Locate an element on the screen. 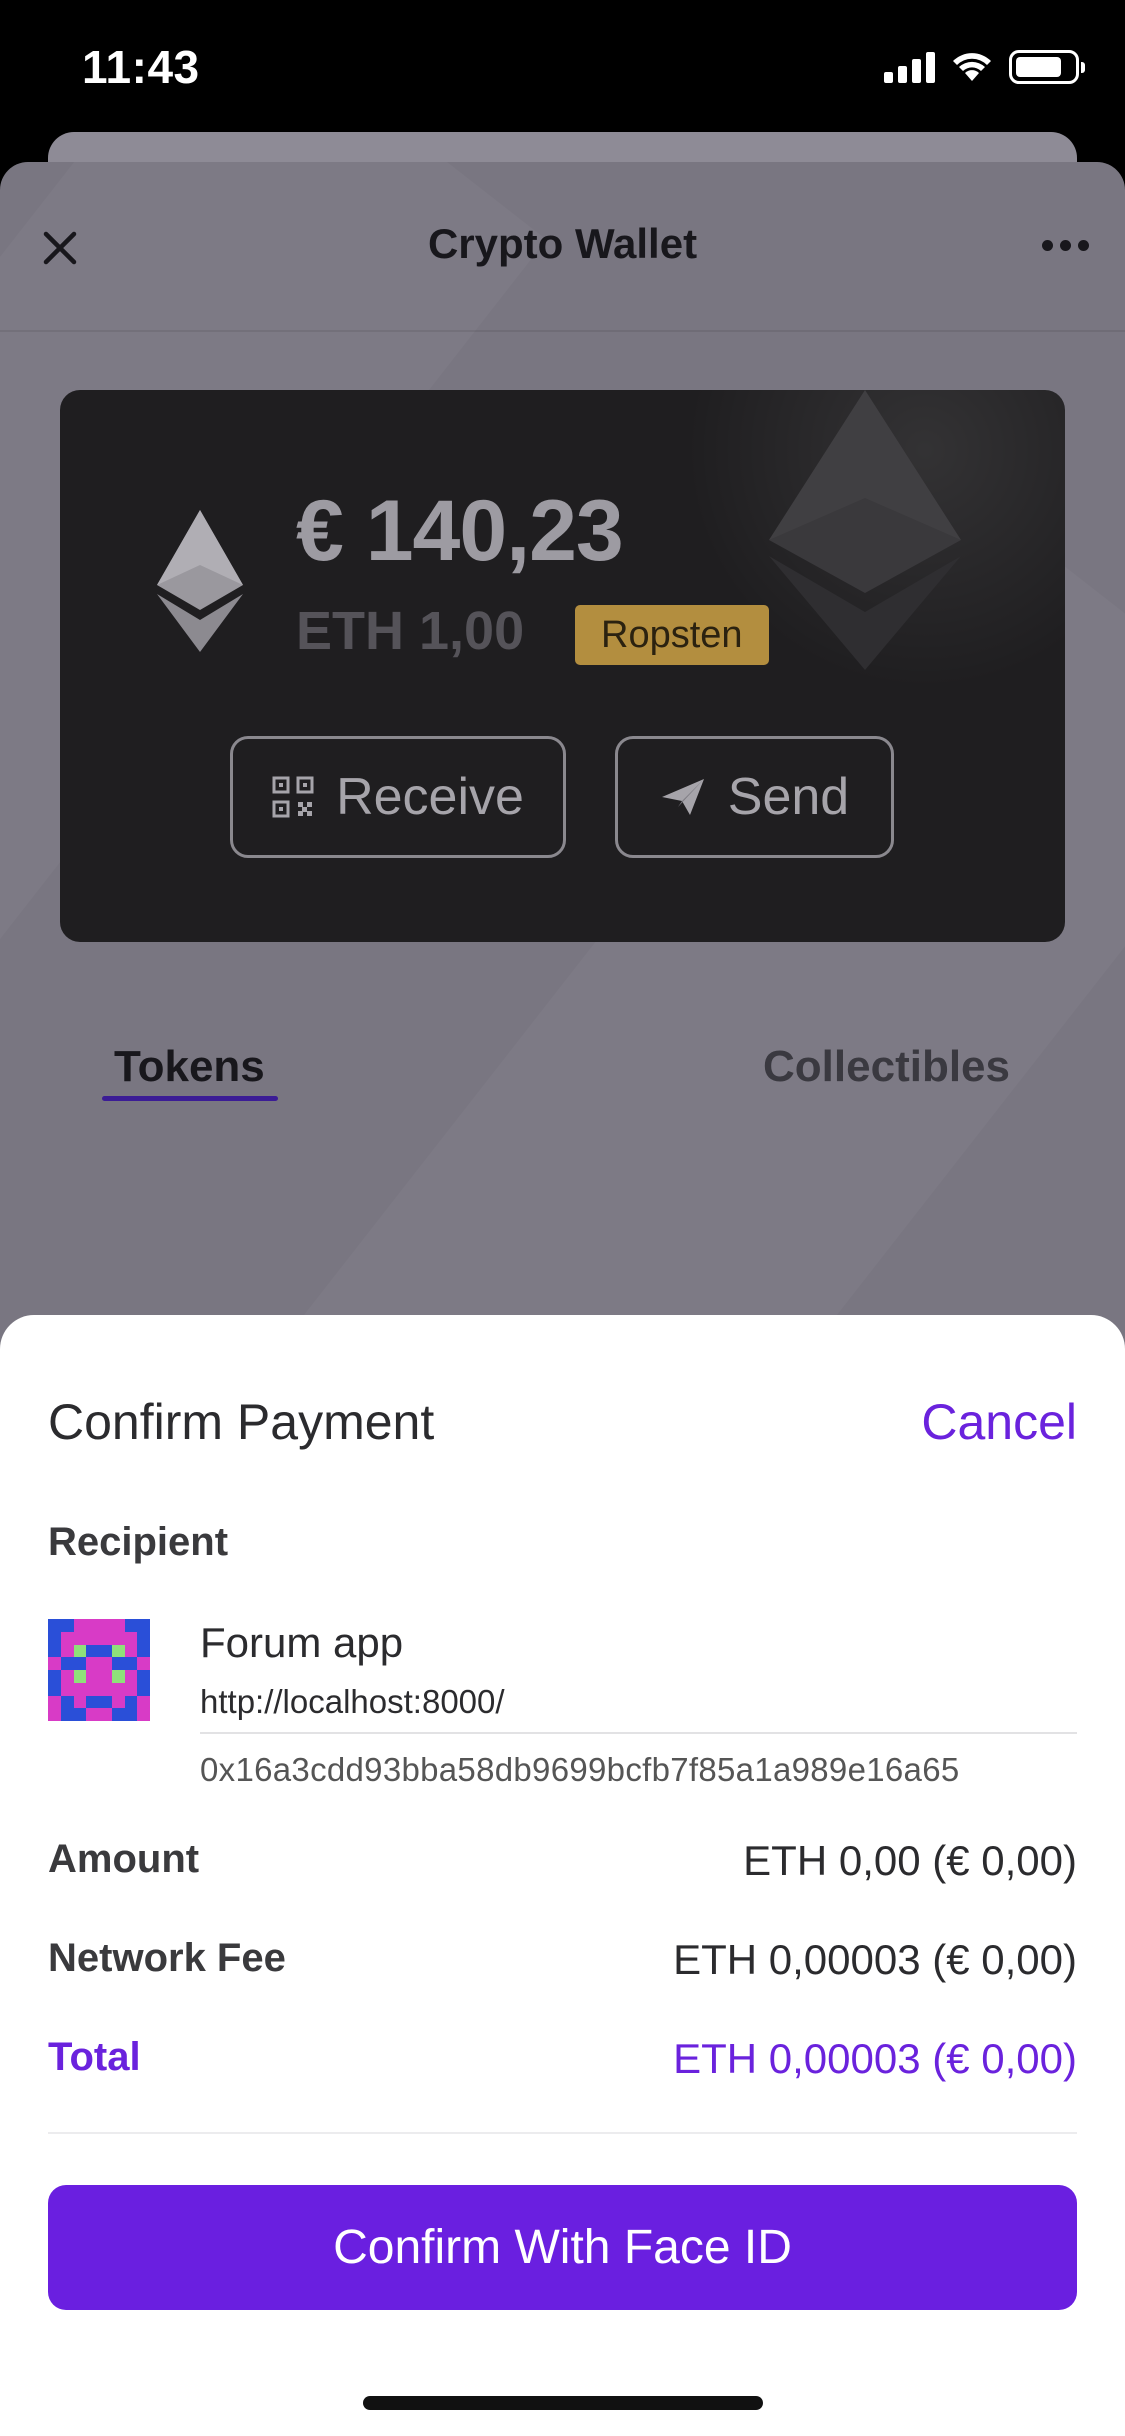 This screenshot has width=1125, height=2436. battery-icon is located at coordinates (1047, 67).